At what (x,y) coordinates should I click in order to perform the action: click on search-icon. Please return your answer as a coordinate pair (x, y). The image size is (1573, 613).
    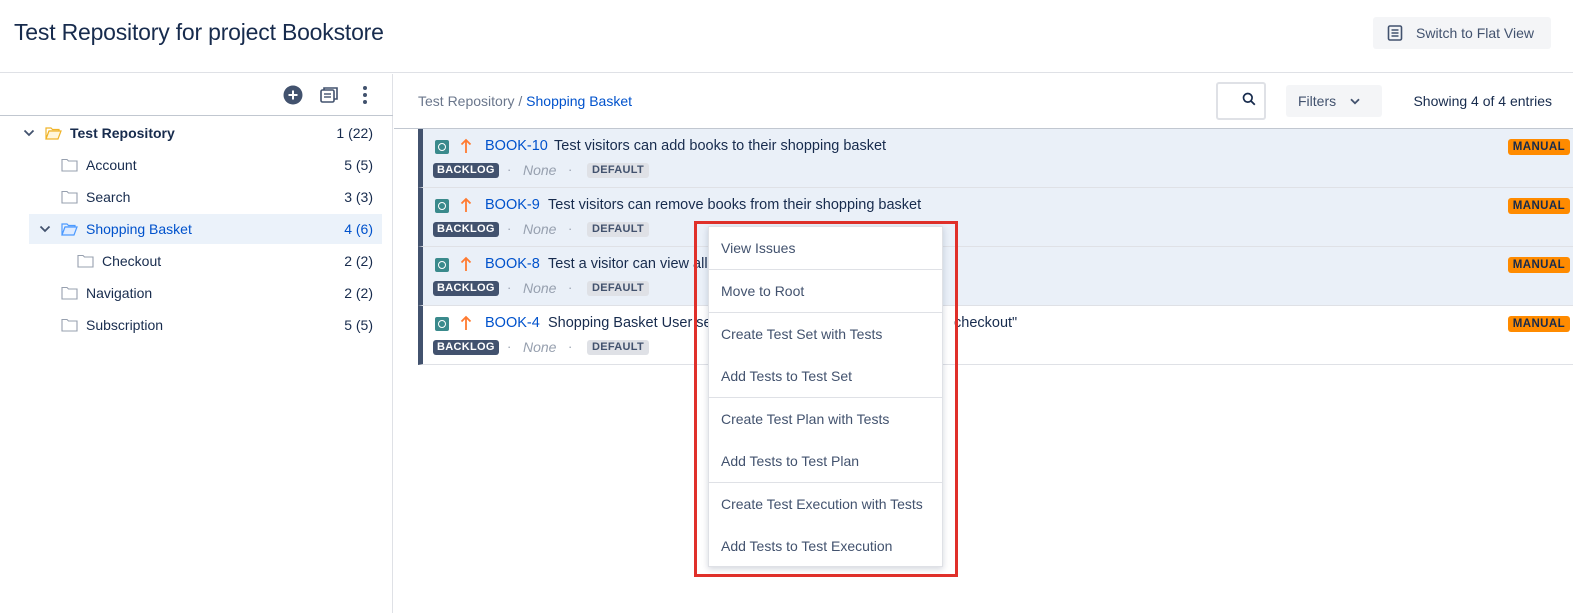
    Looking at the image, I should click on (1249, 101).